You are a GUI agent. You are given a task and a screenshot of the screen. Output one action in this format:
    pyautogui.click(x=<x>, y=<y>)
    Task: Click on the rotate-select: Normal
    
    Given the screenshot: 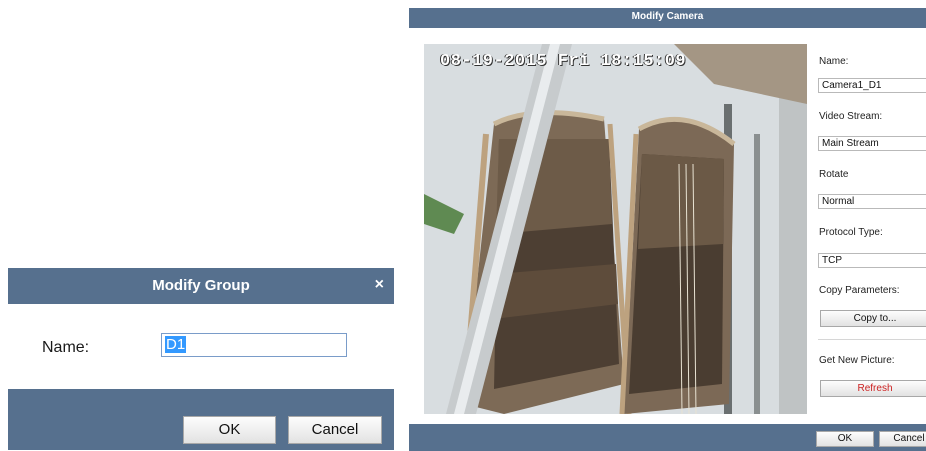 What is the action you would take?
    pyautogui.click(x=872, y=201)
    